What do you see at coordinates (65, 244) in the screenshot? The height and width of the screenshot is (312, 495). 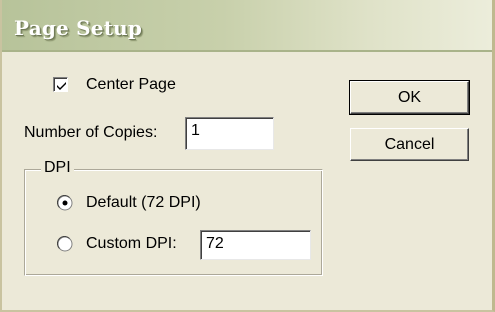 I see `radio-unselected-icon` at bounding box center [65, 244].